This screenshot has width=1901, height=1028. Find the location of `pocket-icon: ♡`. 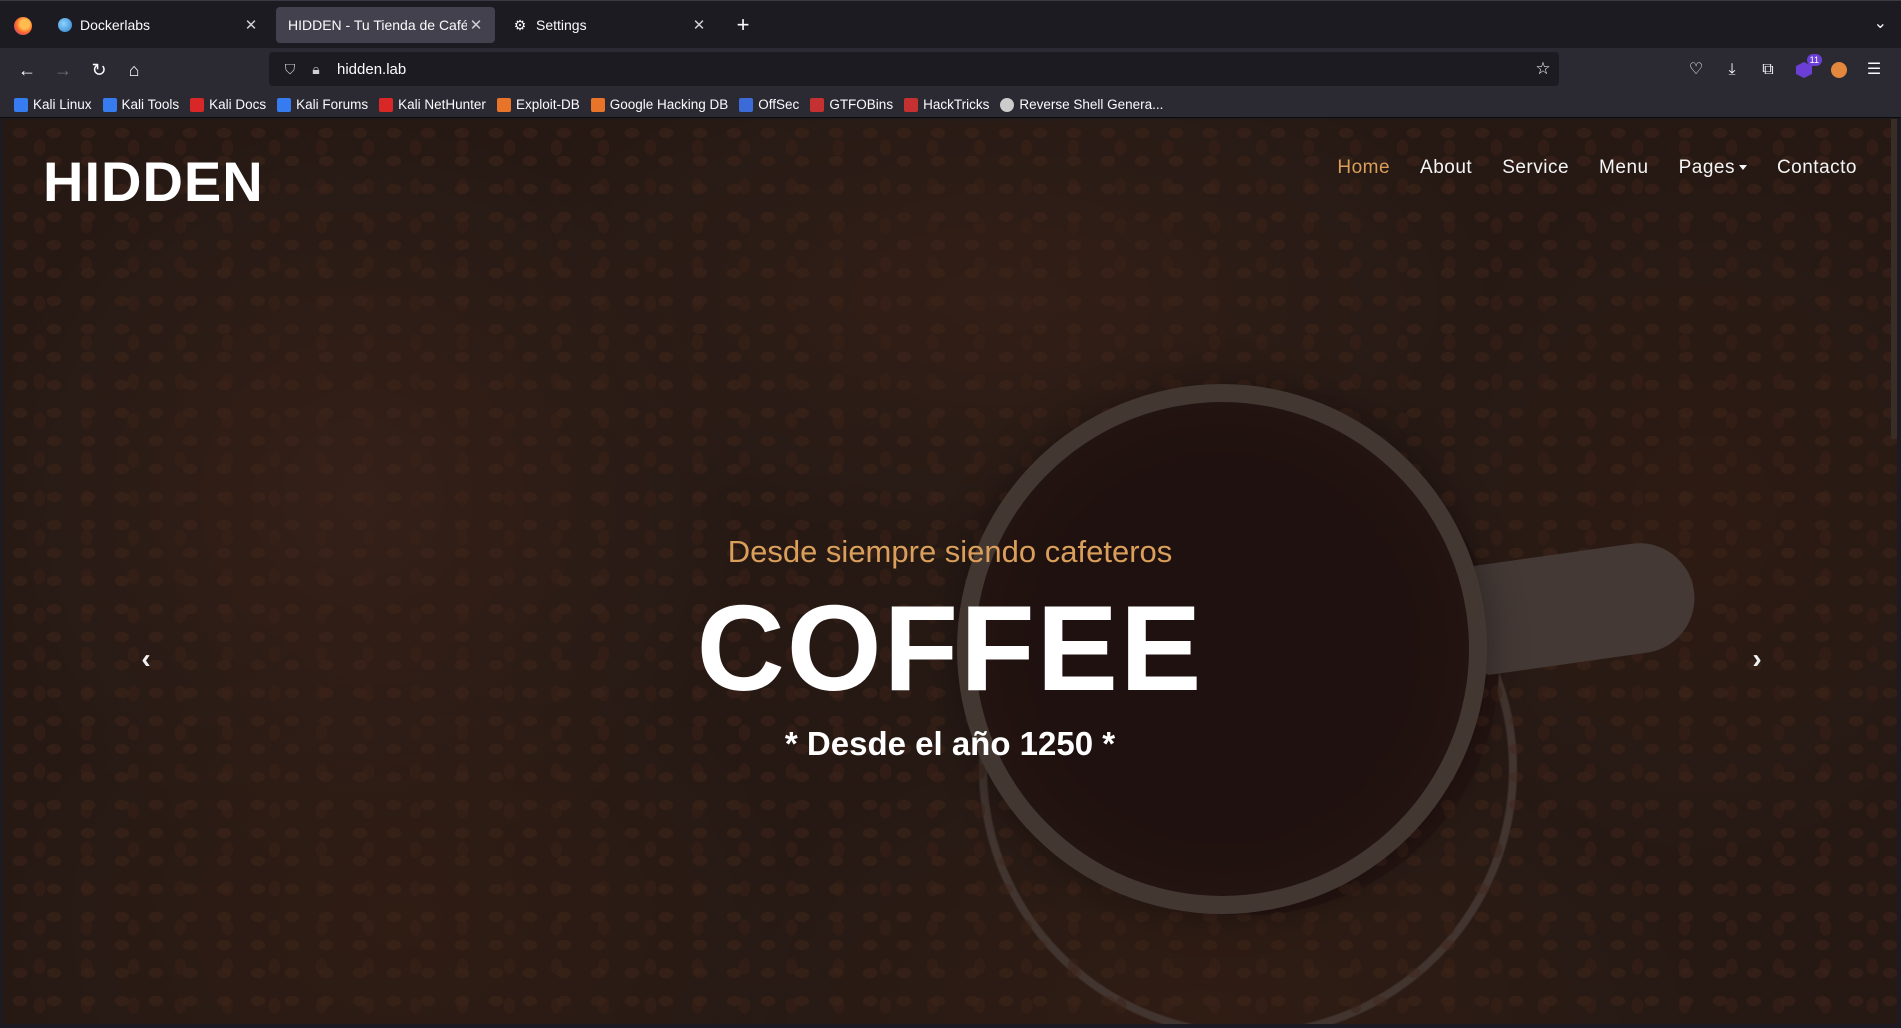

pocket-icon: ♡ is located at coordinates (1696, 70).